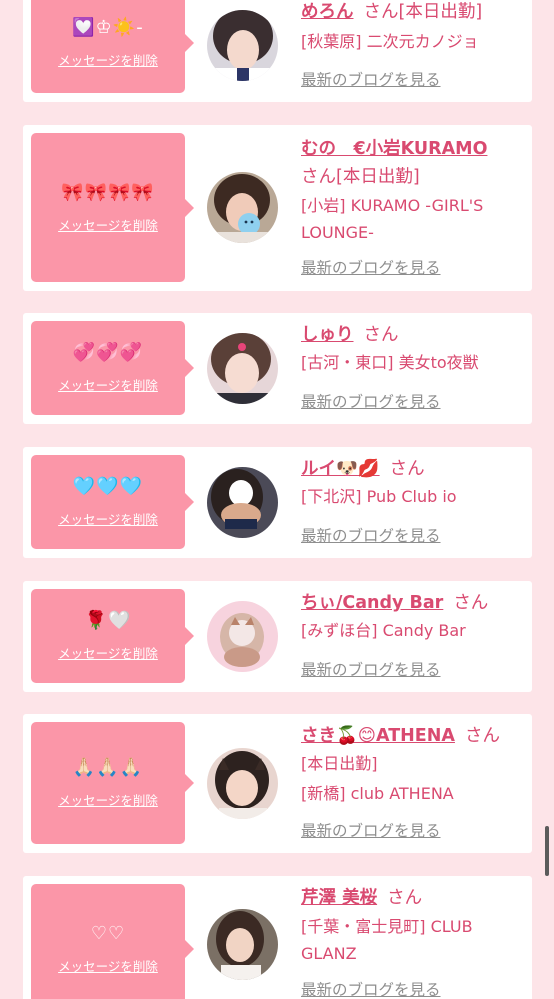 Image resolution: width=554 pixels, height=999 pixels. I want to click on sender-name-link: しゅり, so click(327, 335).